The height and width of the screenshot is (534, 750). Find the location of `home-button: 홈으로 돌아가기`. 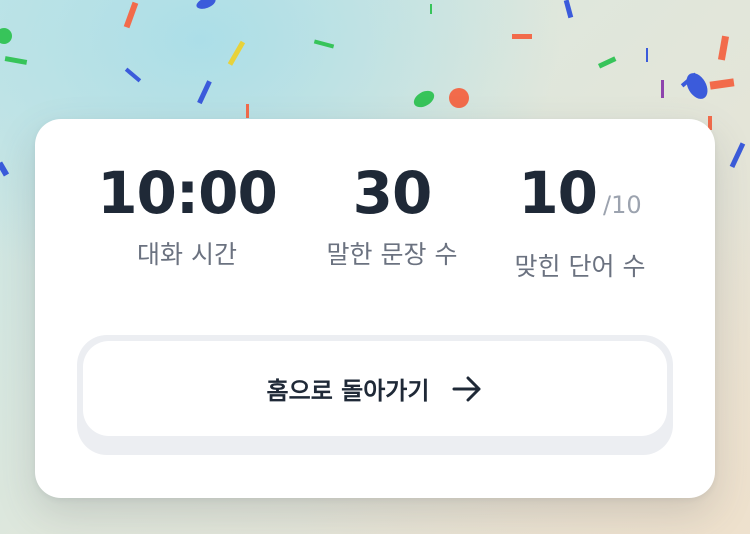

home-button: 홈으로 돌아가기 is located at coordinates (375, 388).